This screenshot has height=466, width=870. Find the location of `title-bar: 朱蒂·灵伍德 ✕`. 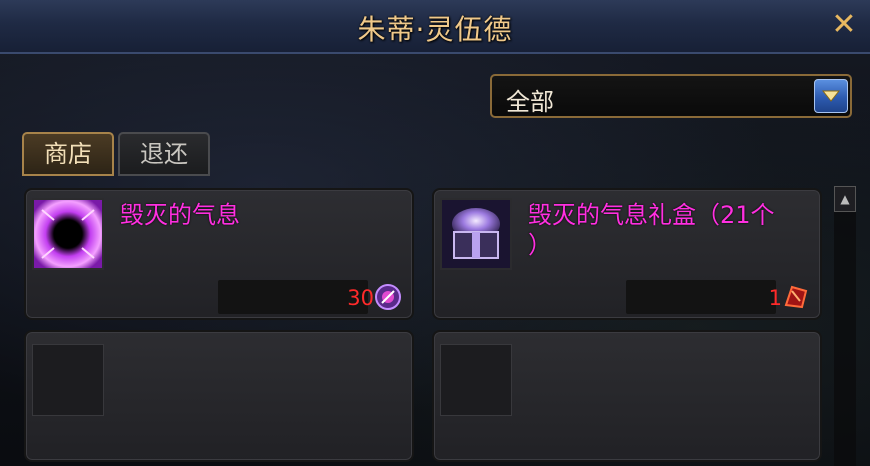

title-bar: 朱蒂·灵伍德 ✕ is located at coordinates (435, 27).